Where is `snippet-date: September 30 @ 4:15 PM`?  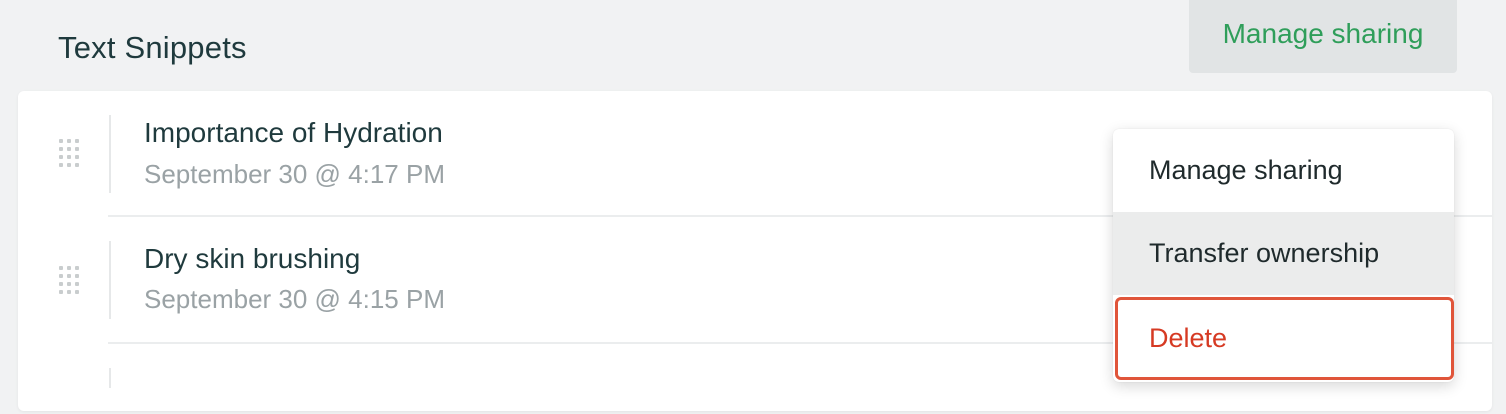
snippet-date: September 30 @ 4:15 PM is located at coordinates (294, 299).